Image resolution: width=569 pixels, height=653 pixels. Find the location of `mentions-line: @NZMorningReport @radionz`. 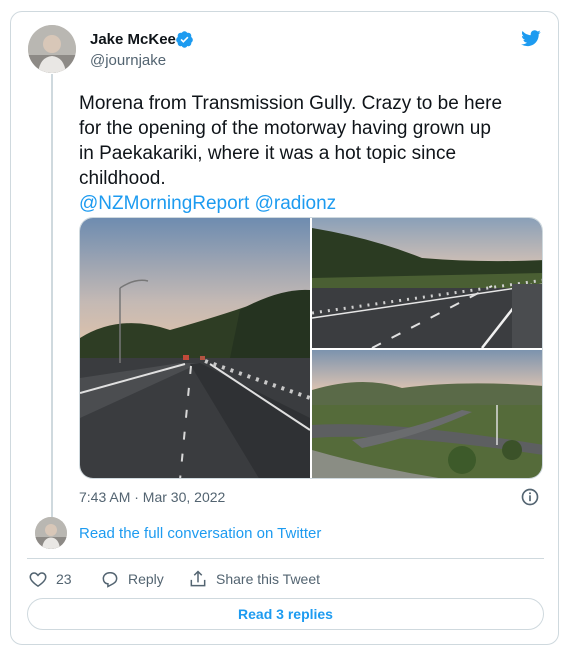

mentions-line: @NZMorningReport @radionz is located at coordinates (314, 203).